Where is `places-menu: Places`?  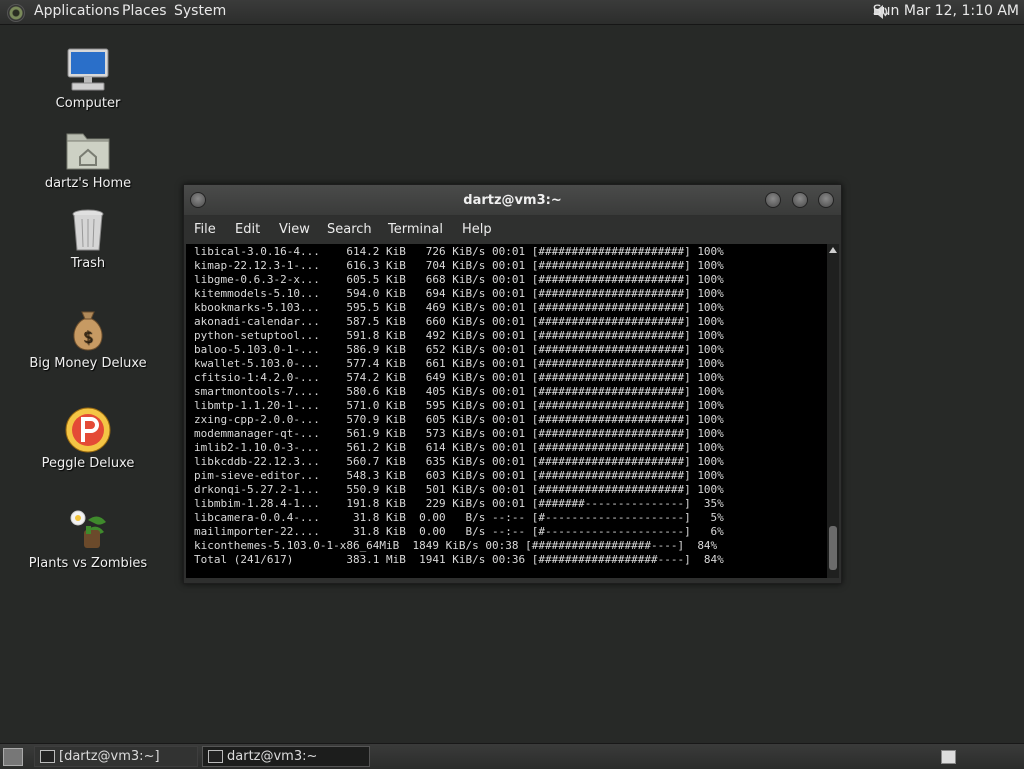 places-menu: Places is located at coordinates (144, 11).